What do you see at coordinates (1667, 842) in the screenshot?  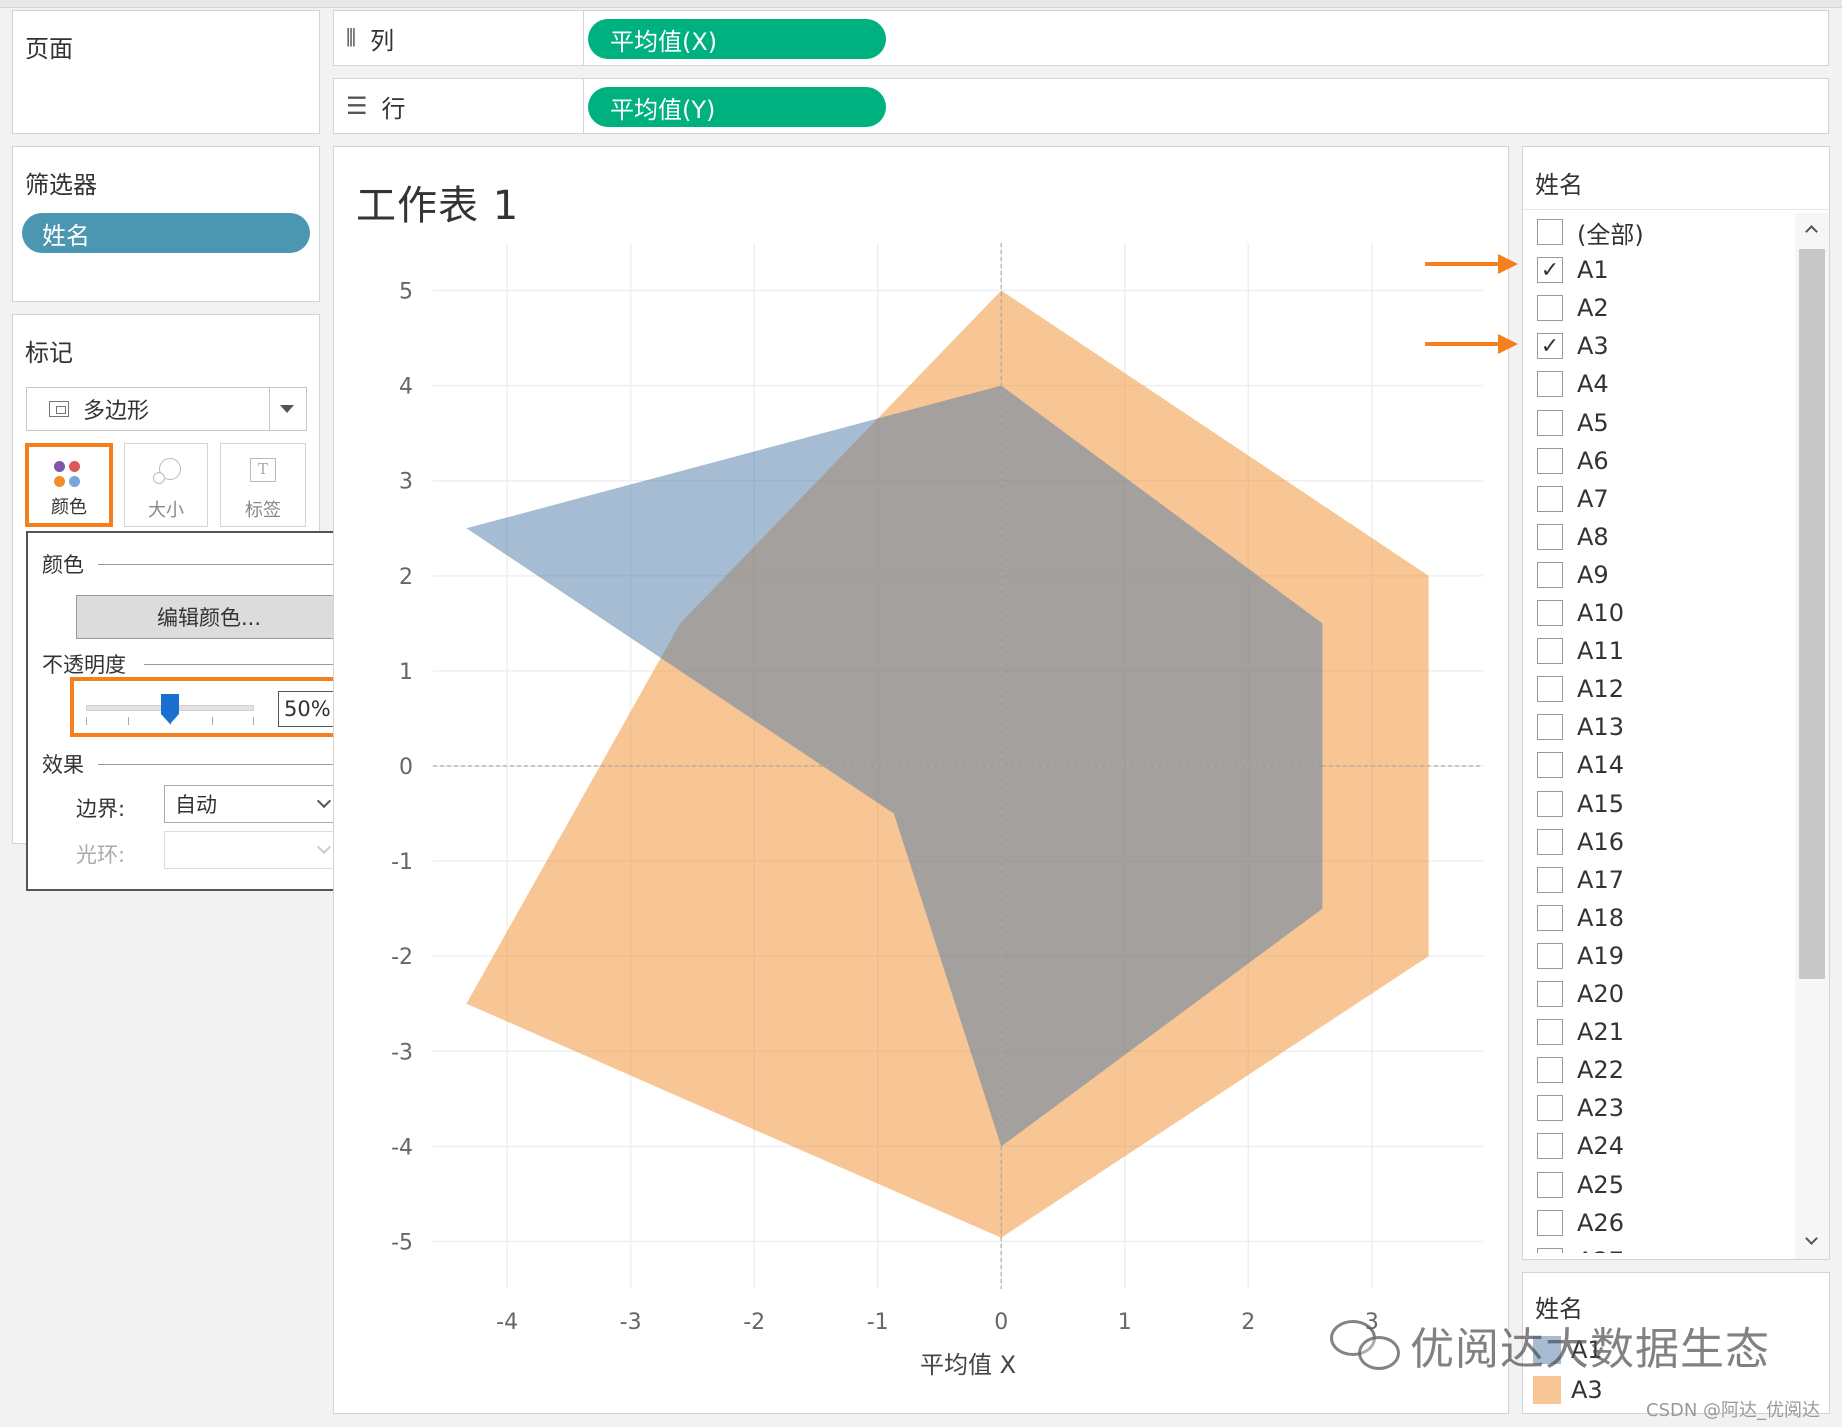 I see `filter-item: A16` at bounding box center [1667, 842].